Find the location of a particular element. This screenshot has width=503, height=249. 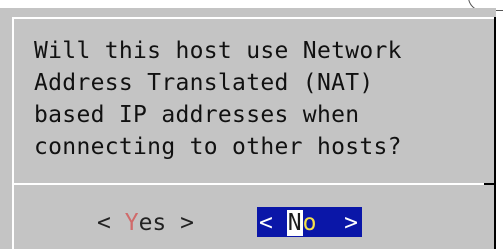

yes-button-right-bracket: > is located at coordinates (180, 223).